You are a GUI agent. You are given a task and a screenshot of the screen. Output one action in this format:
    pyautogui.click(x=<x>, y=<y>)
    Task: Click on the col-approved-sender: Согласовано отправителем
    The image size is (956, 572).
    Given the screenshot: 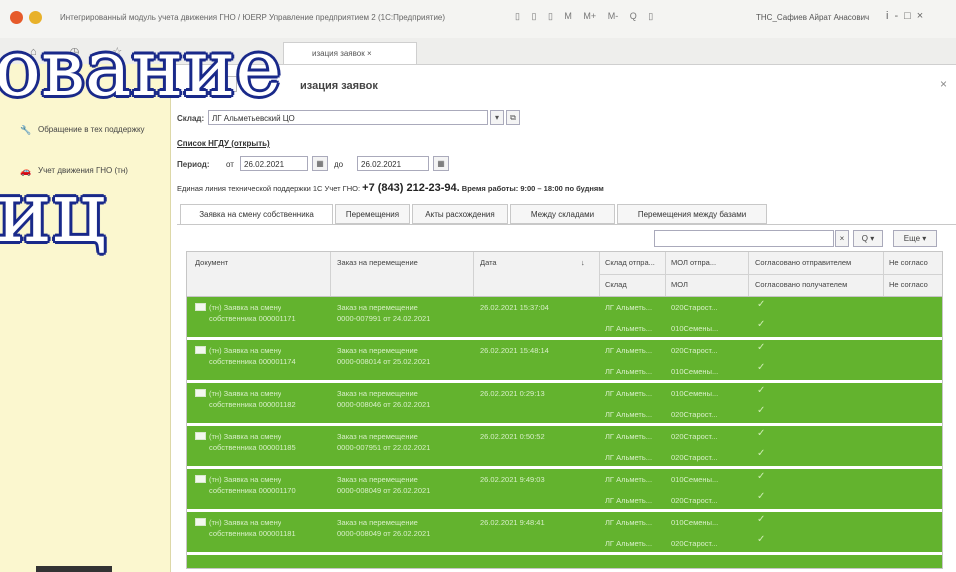 What is the action you would take?
    pyautogui.click(x=815, y=262)
    